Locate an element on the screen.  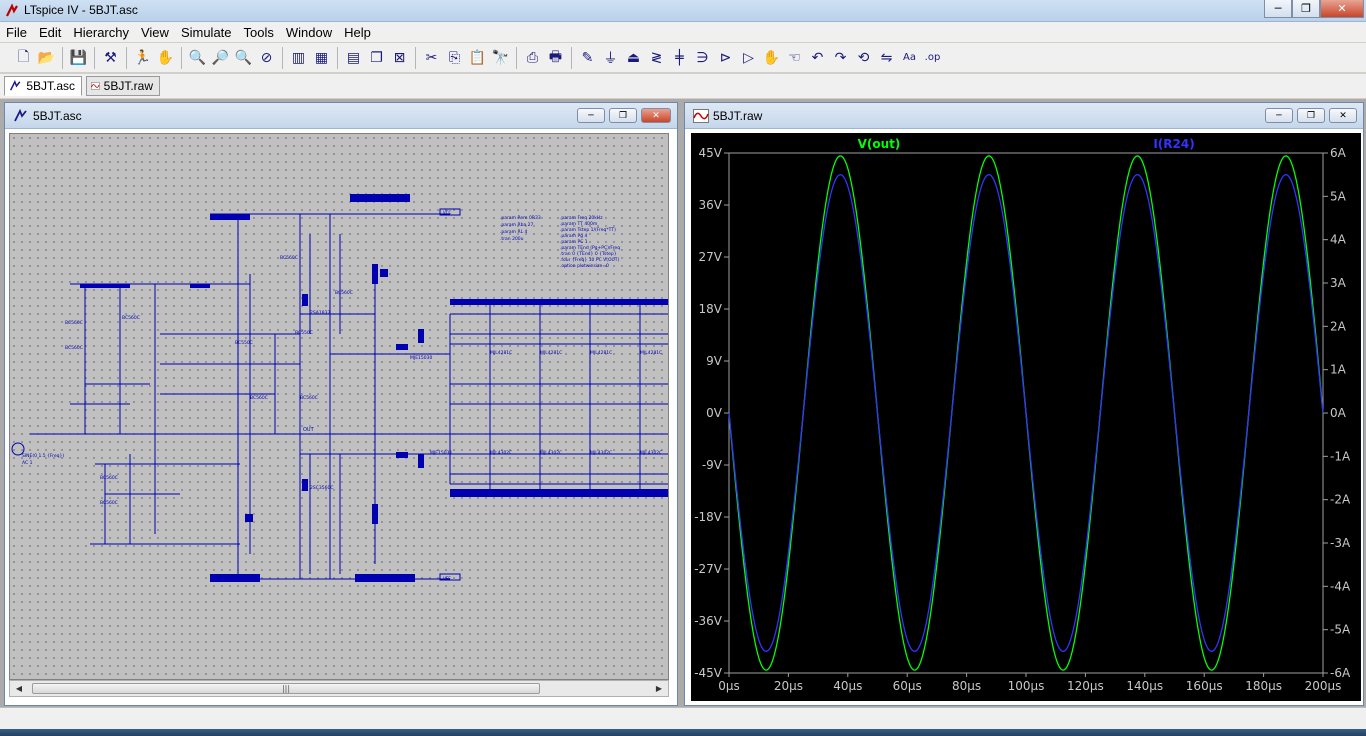
menu-file: File is located at coordinates (16, 32).